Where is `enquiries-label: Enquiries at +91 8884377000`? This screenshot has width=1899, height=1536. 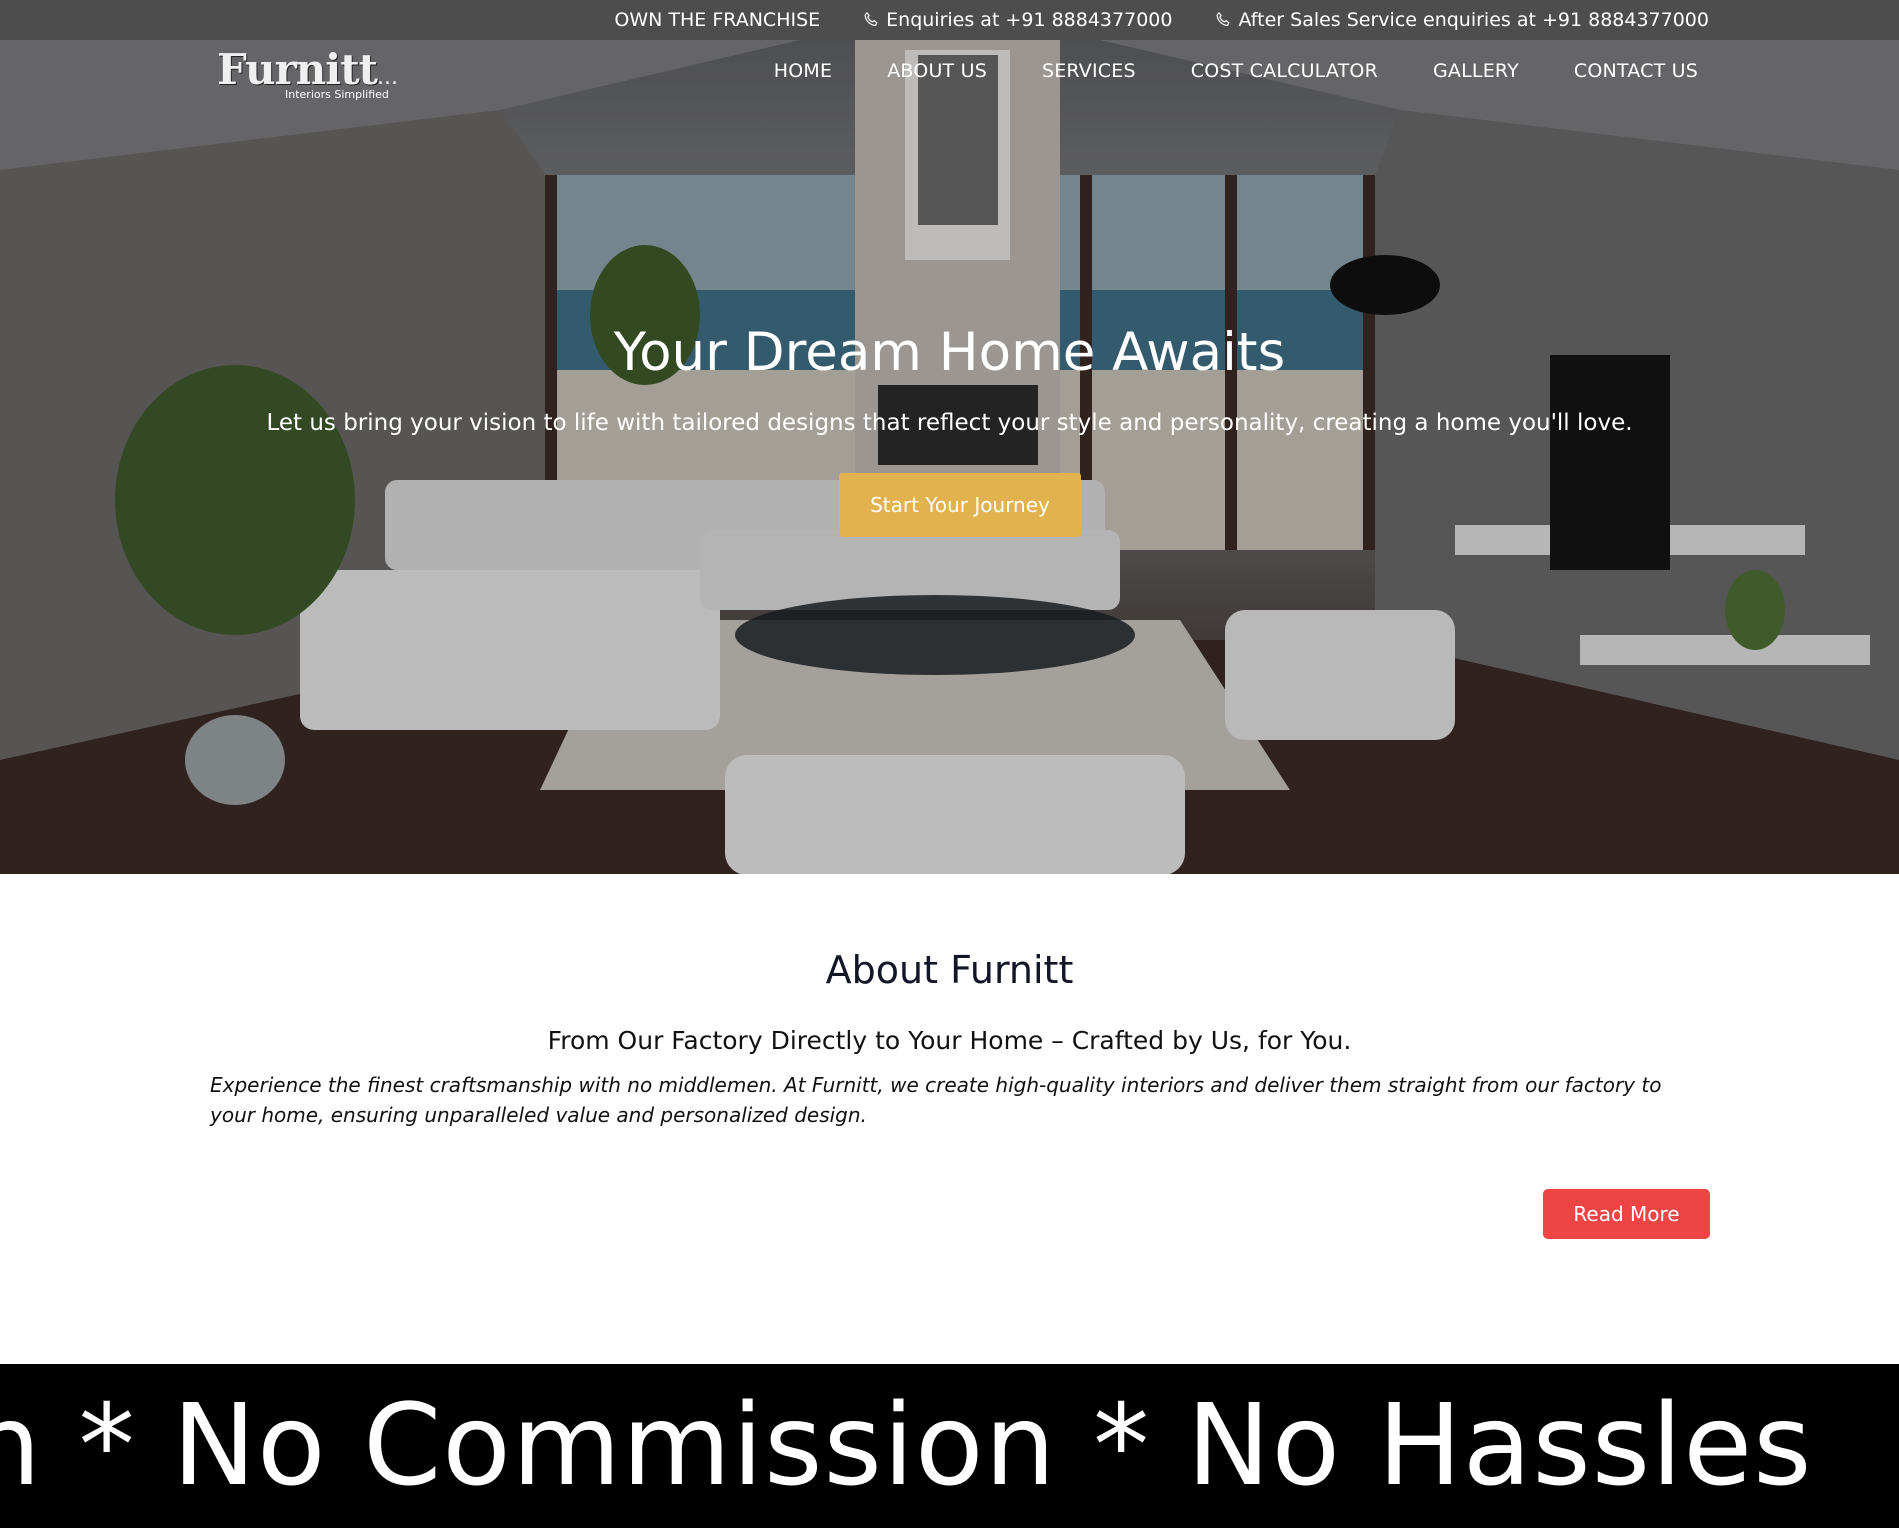
enquiries-label: Enquiries at +91 8884377000 is located at coordinates (1029, 20).